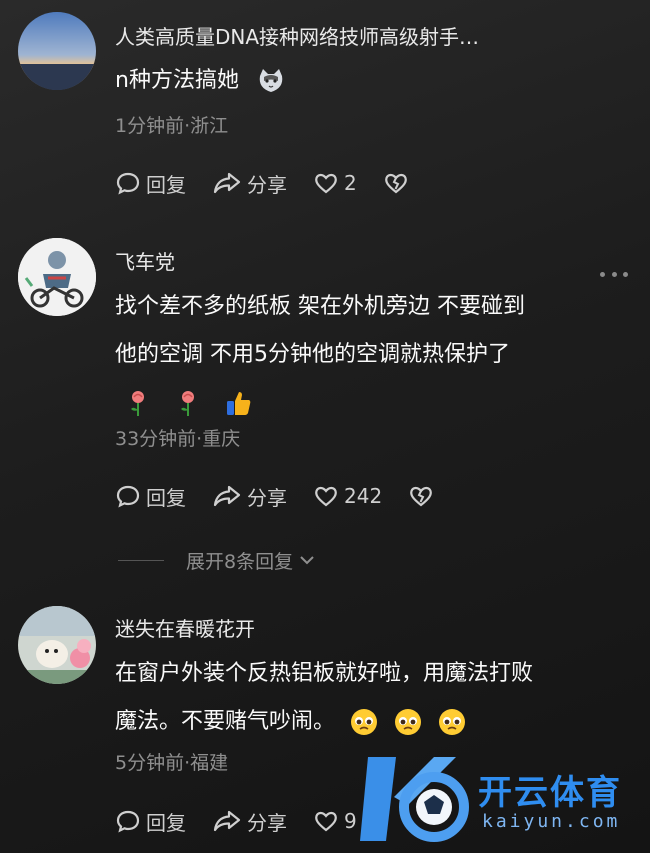 The height and width of the screenshot is (853, 650). Describe the element at coordinates (177, 80) in the screenshot. I see `comment-text-content: n种方法搞她` at that location.